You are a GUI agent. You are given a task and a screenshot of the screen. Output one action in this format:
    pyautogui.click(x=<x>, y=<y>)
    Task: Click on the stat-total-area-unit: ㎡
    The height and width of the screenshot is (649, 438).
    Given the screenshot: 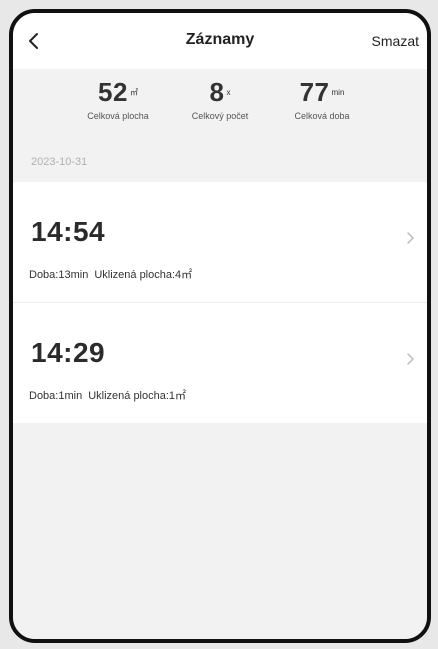 What is the action you would take?
    pyautogui.click(x=133, y=92)
    